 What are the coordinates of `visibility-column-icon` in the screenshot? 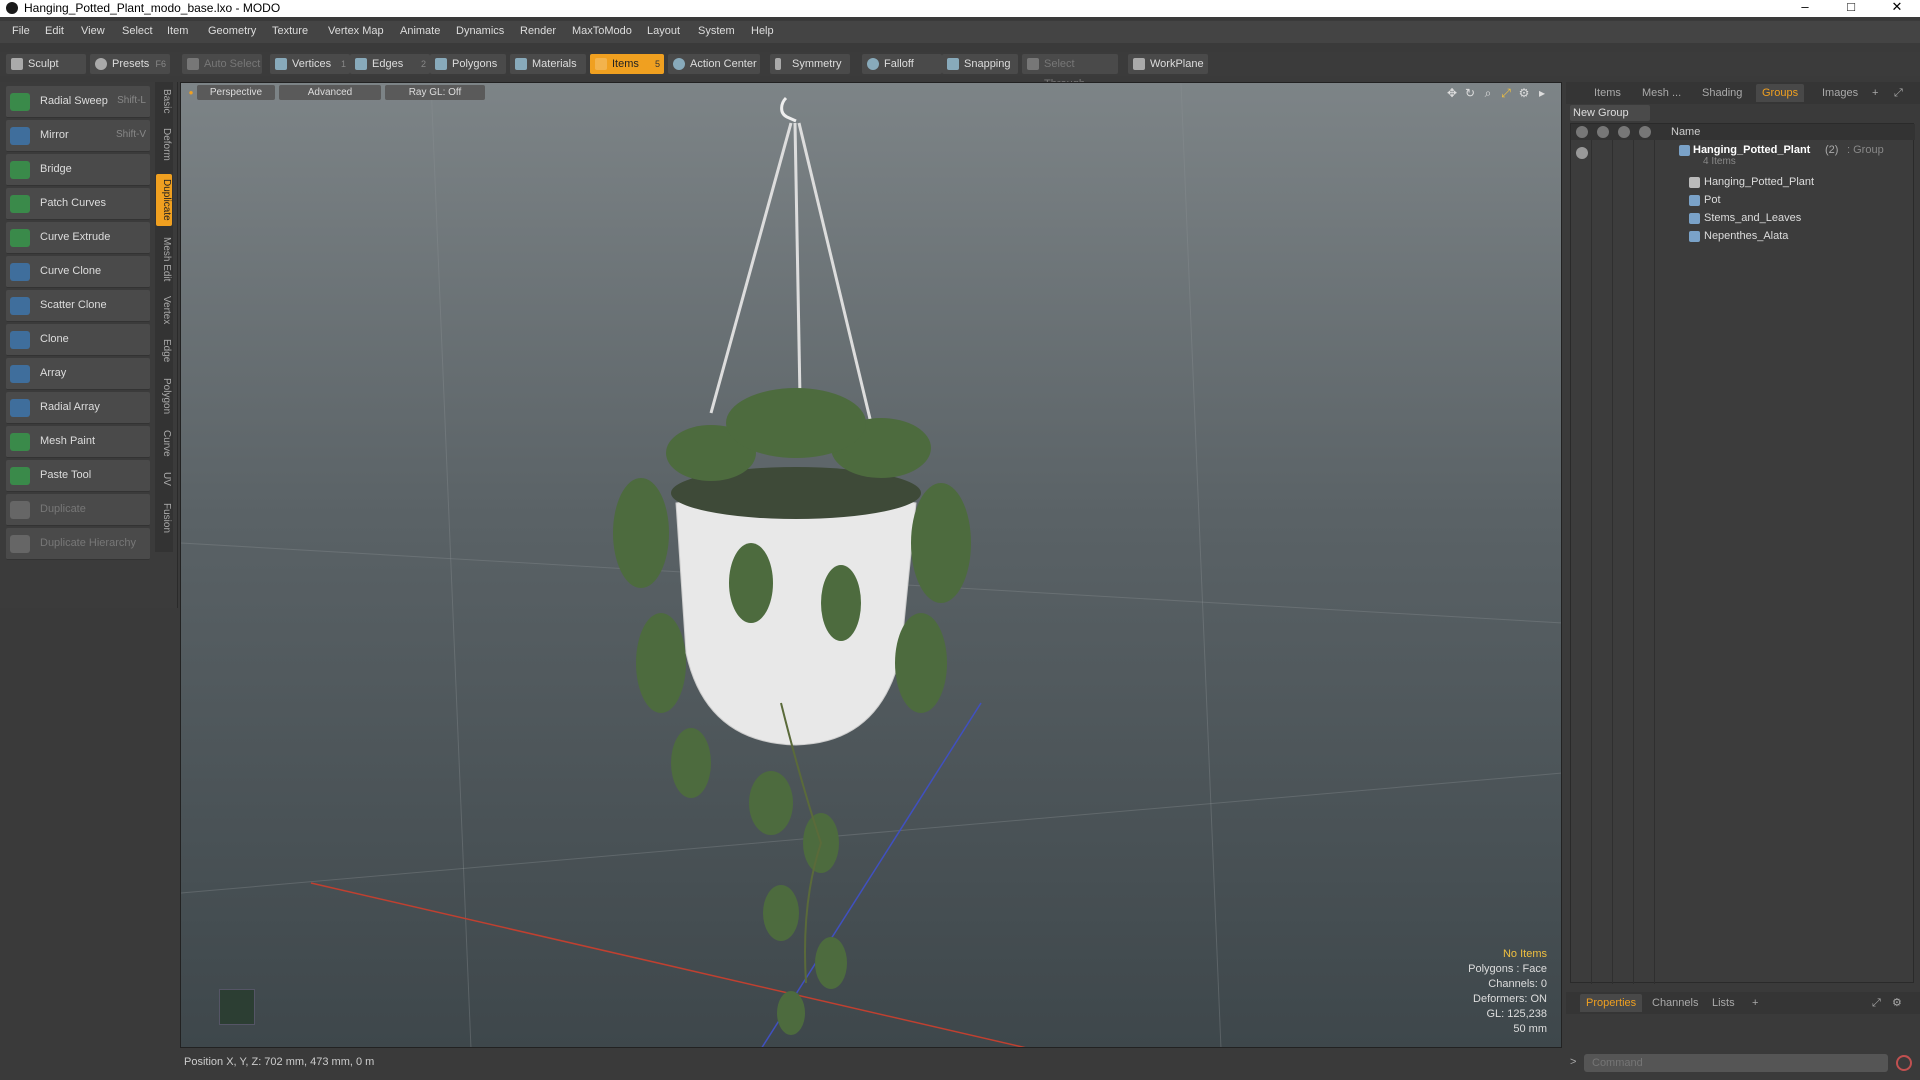 It's located at (1582, 132).